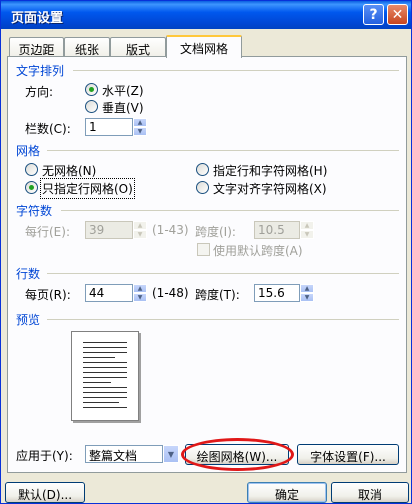 Image resolution: width=412 pixels, height=504 pixels. What do you see at coordinates (202, 169) in the screenshot?
I see `line-and-char-grid-radio` at bounding box center [202, 169].